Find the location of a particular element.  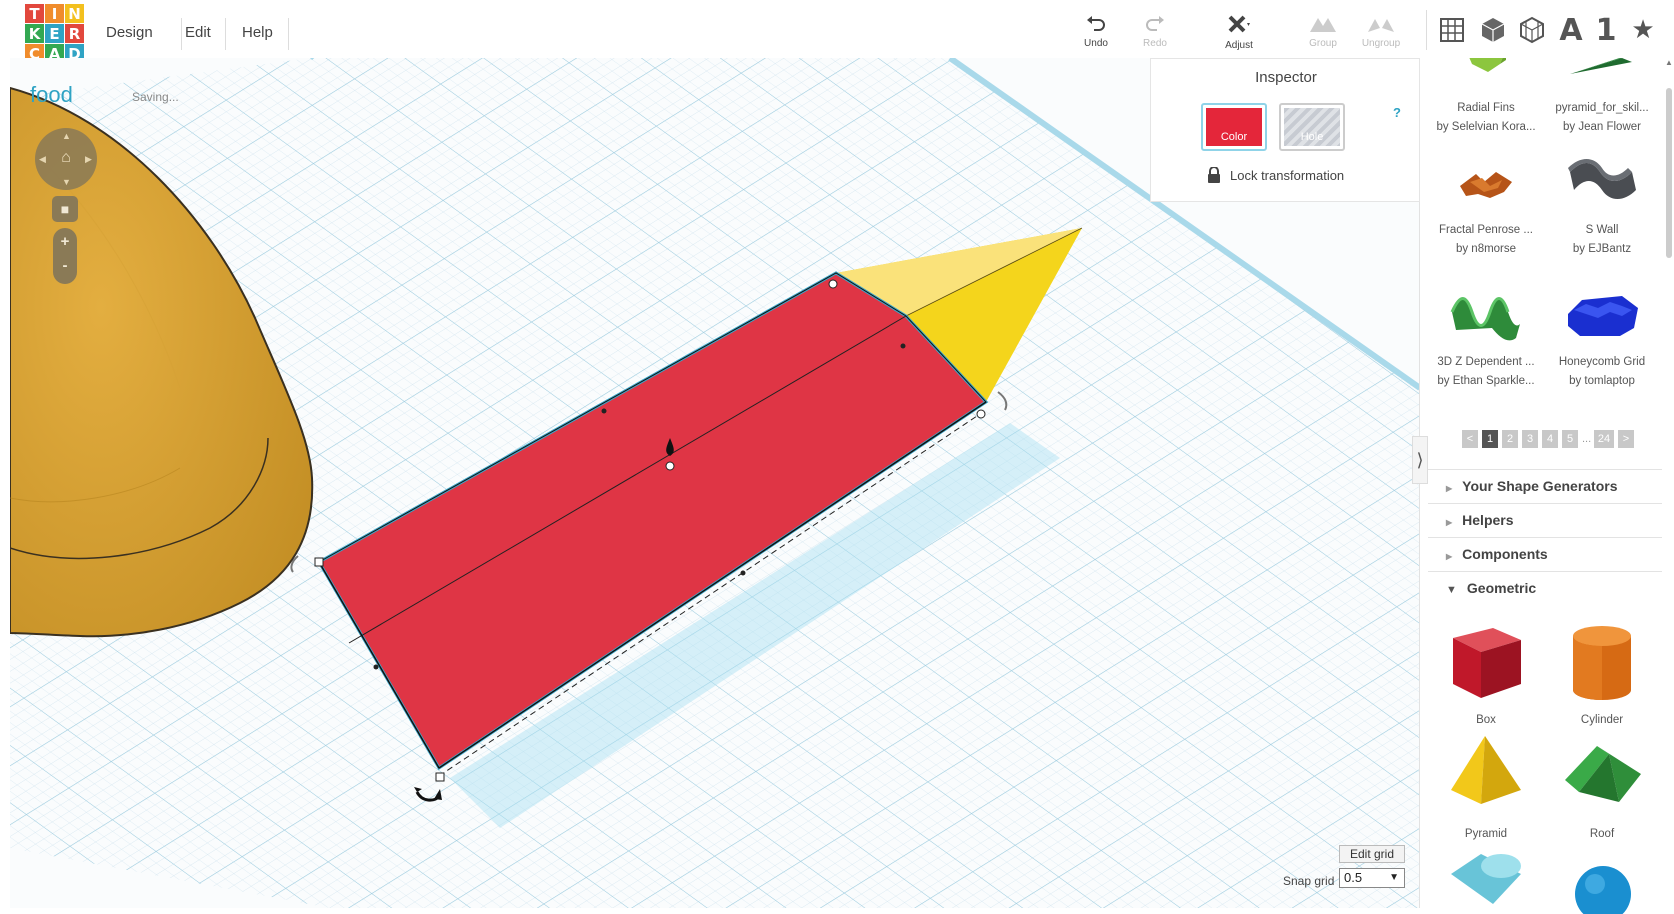

shape-name: Radial Fins is located at coordinates (1486, 108).